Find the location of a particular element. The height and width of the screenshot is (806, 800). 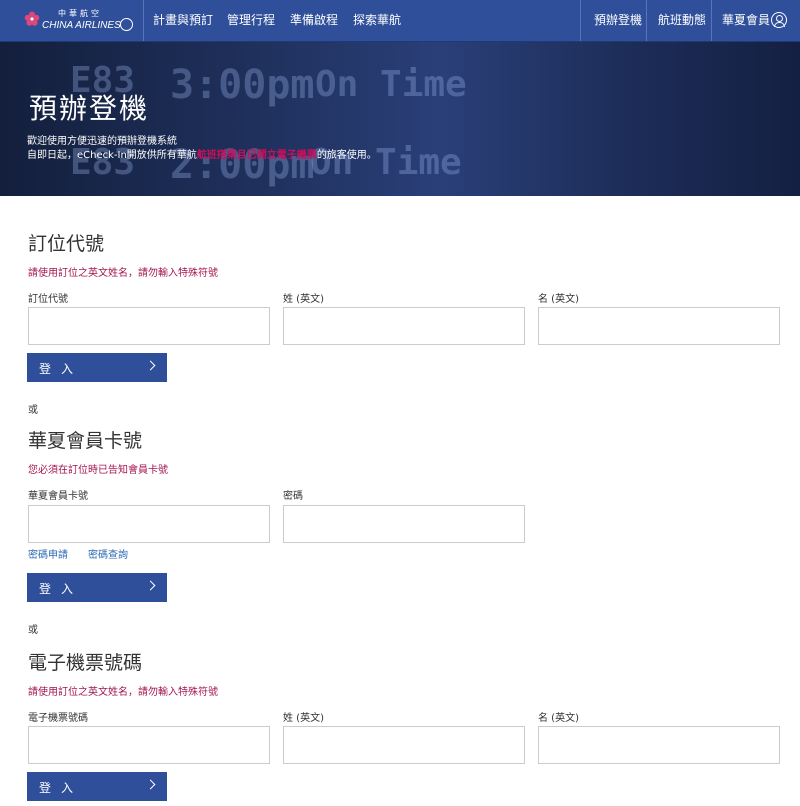

flight-board-text: On Time is located at coordinates (391, 84).